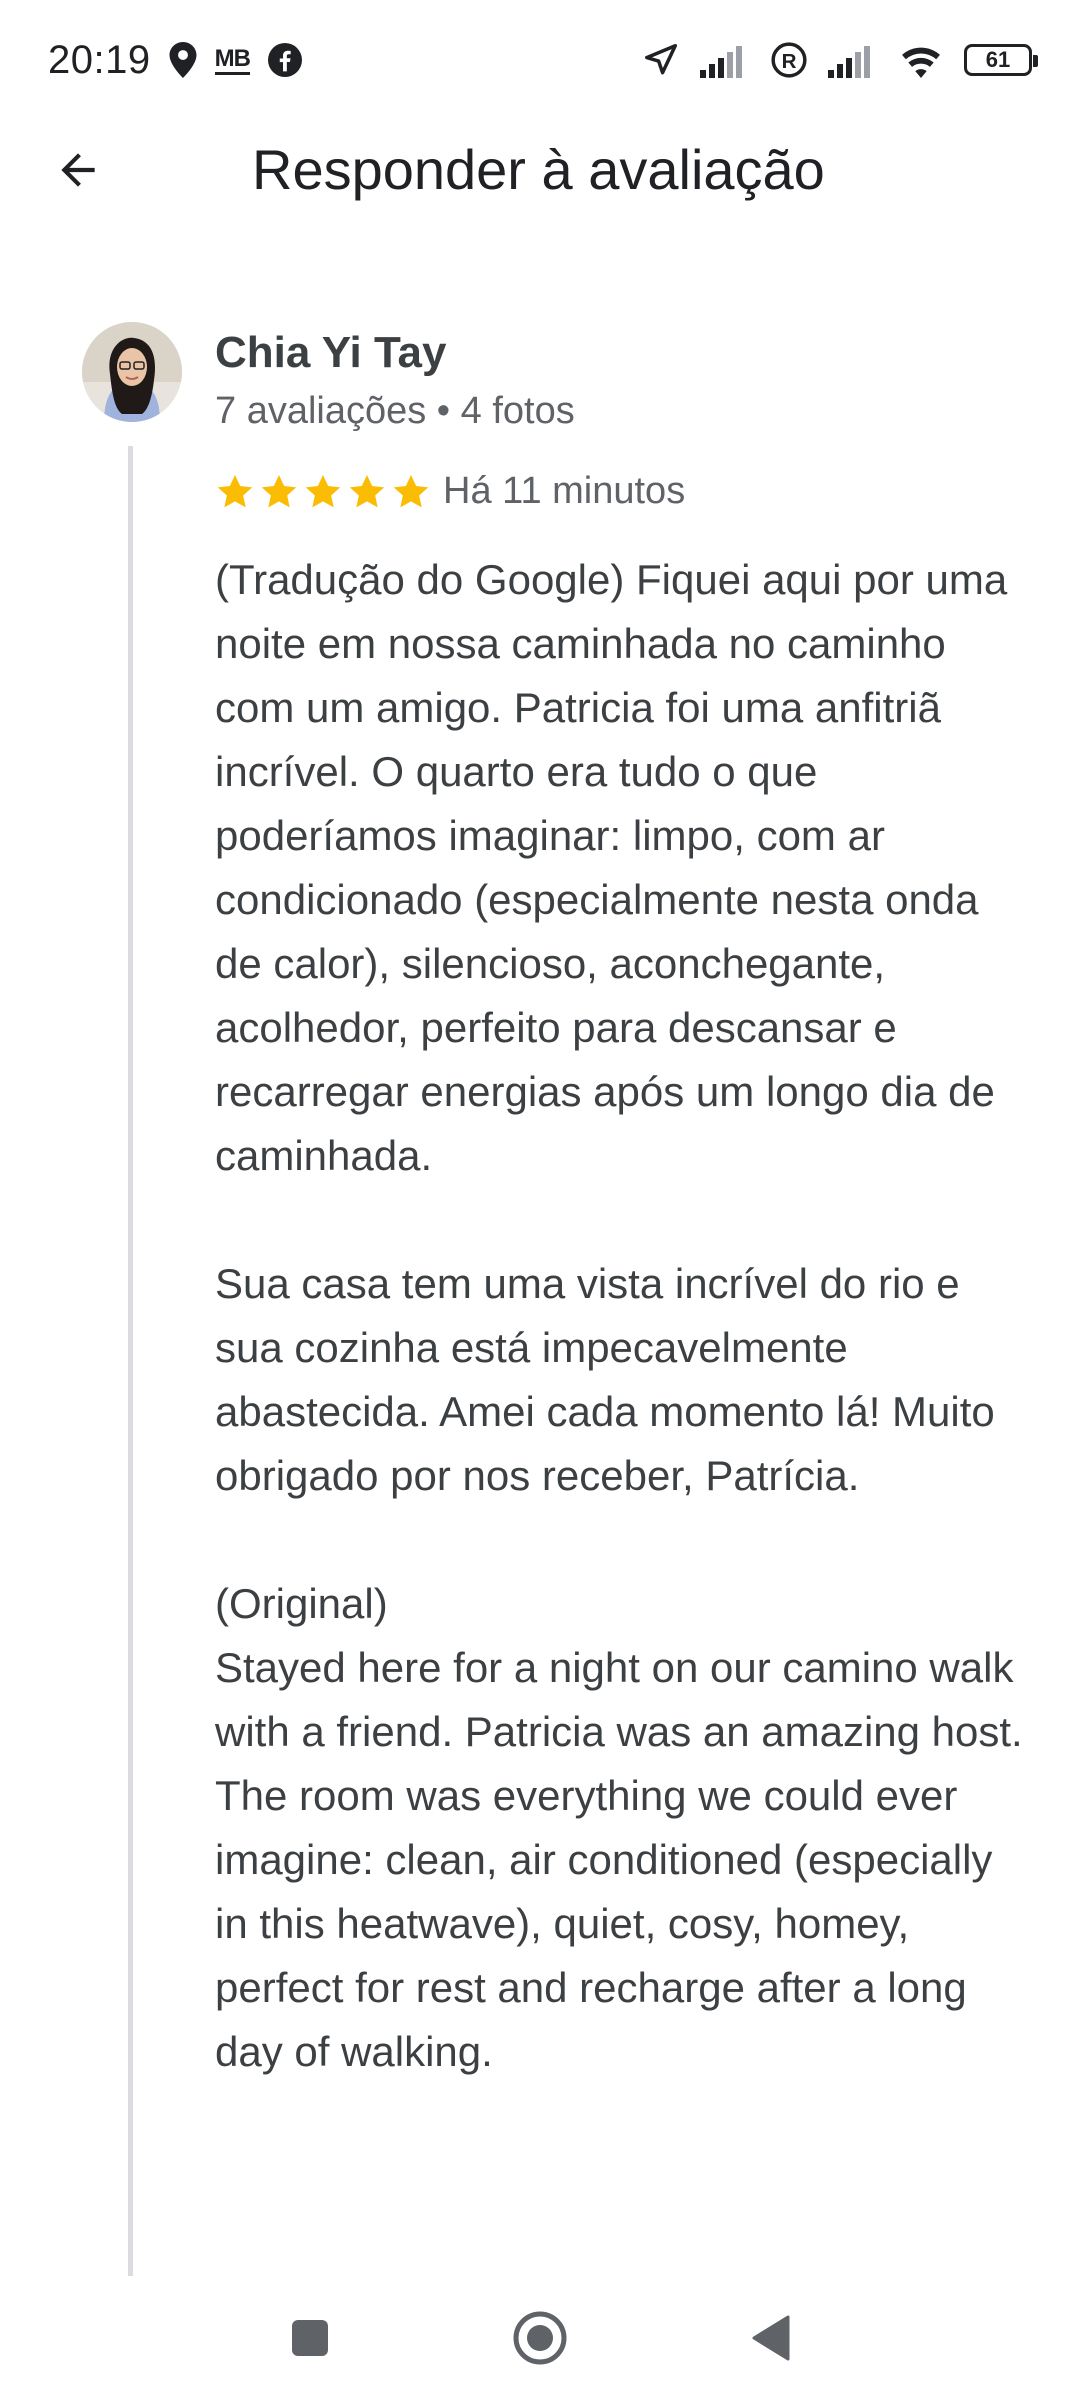 This screenshot has height=2400, width=1080. I want to click on status-time: 20:19, so click(99, 59).